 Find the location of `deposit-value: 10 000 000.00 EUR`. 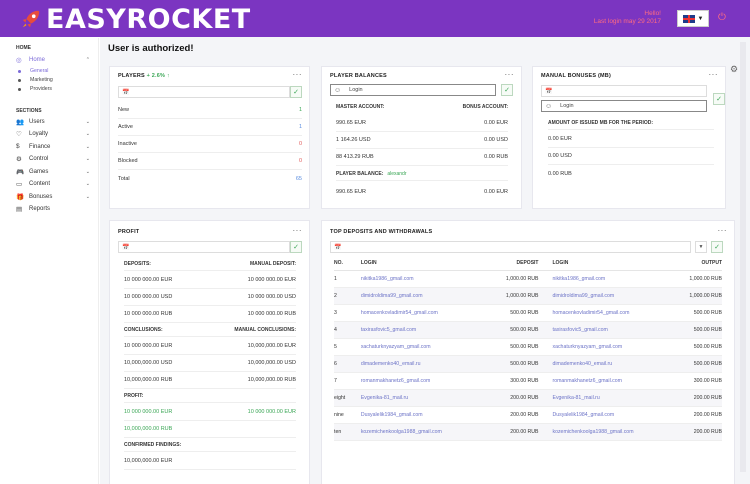

deposit-value: 10 000 000.00 EUR is located at coordinates (148, 280).